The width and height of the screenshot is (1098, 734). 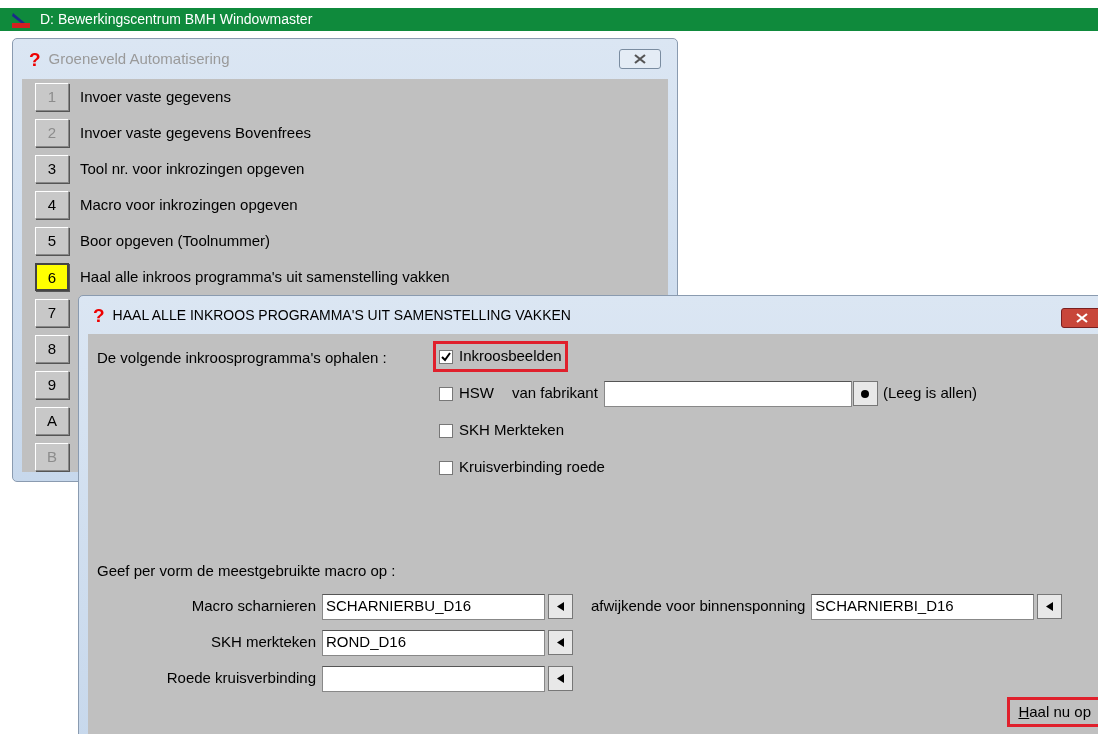 I want to click on menu-key-button: 7, so click(x=52, y=313).